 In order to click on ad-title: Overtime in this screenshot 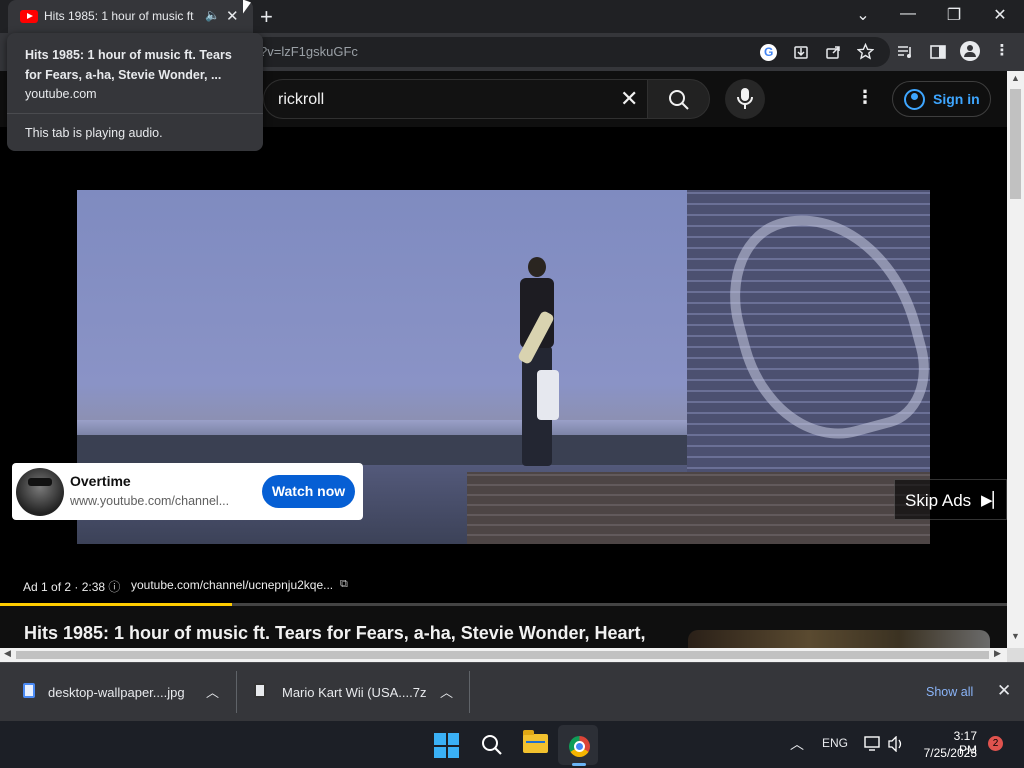, I will do `click(100, 481)`.